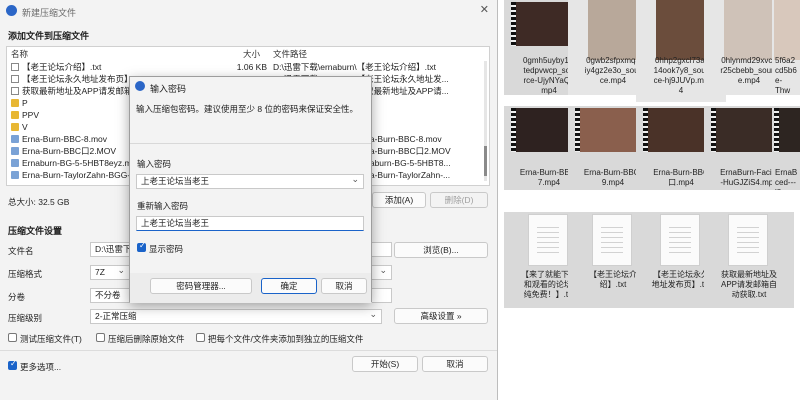  What do you see at coordinates (289, 286) in the screenshot?
I see `ok-button: 确定` at bounding box center [289, 286].